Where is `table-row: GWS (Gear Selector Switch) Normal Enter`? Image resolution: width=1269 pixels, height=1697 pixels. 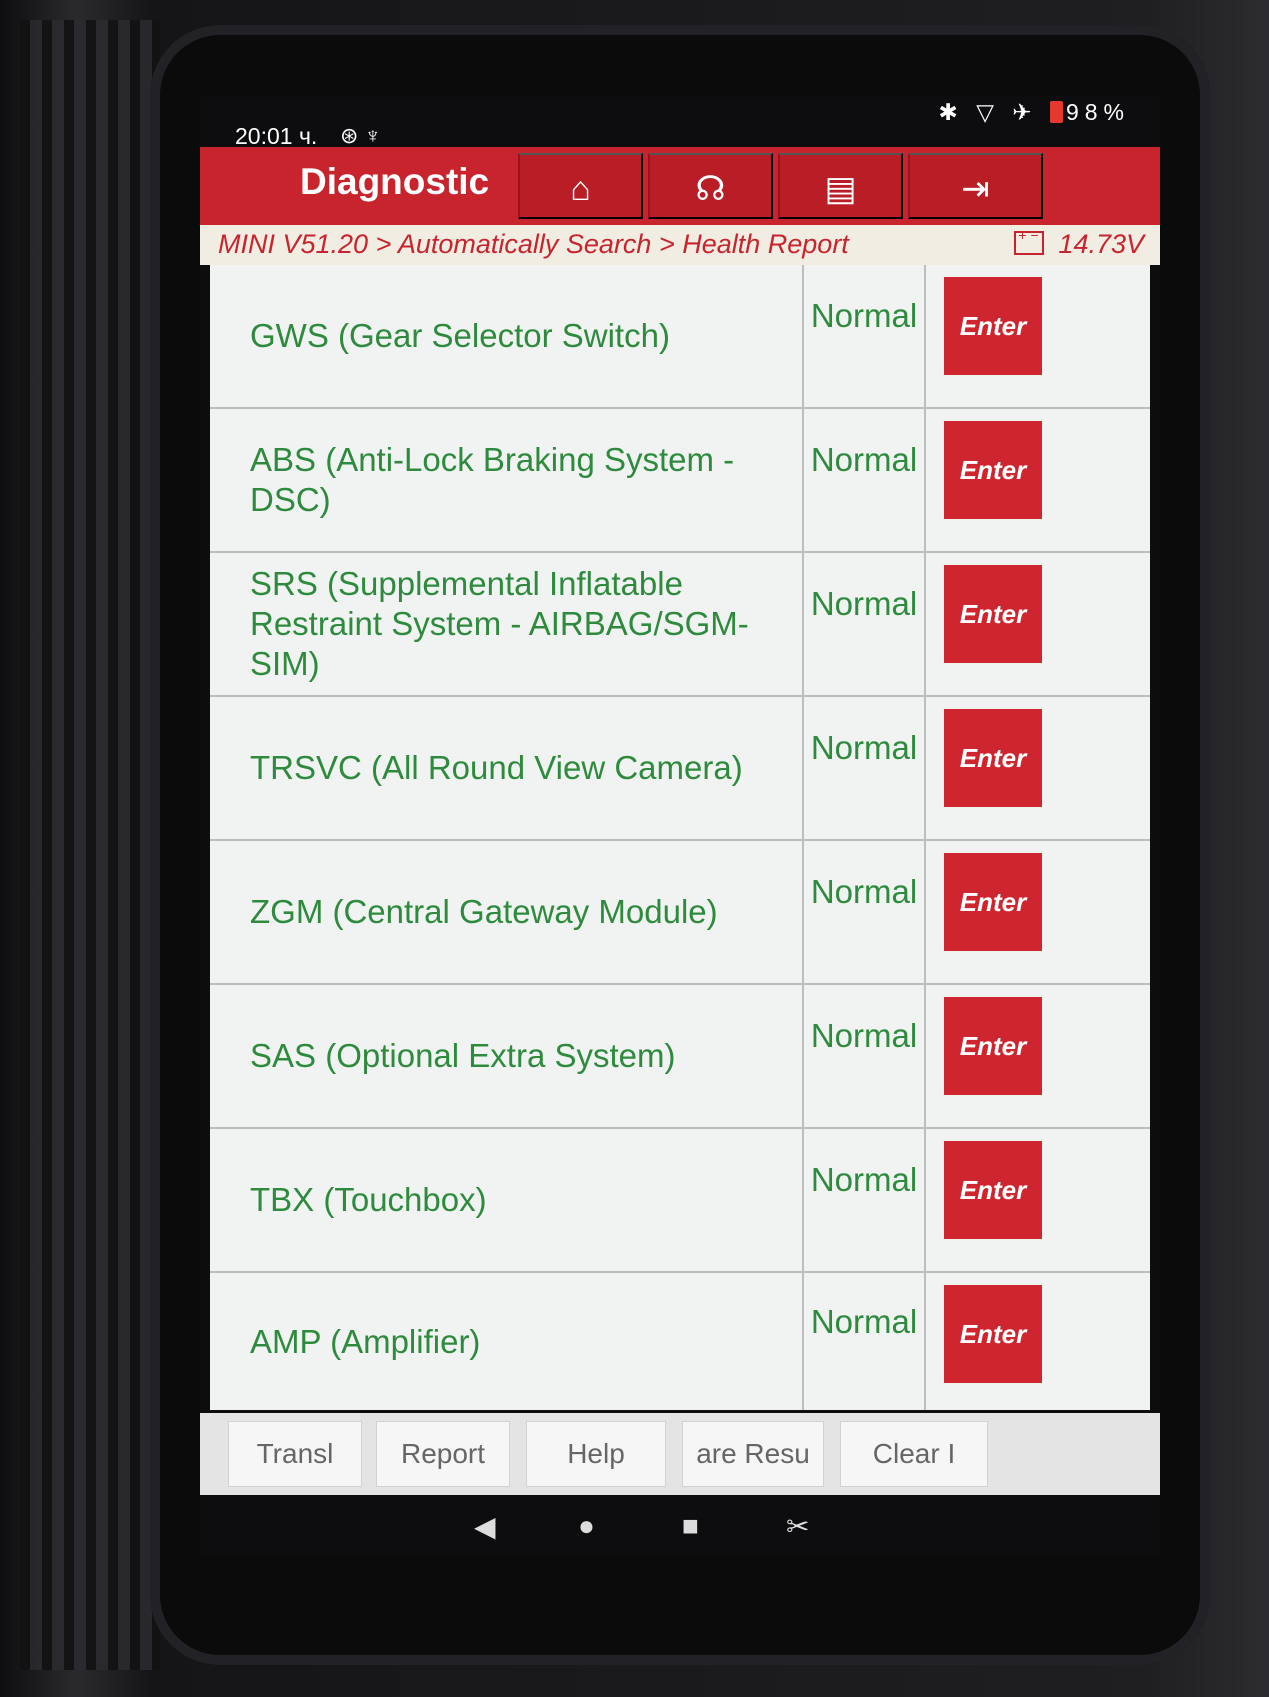 table-row: GWS (Gear Selector Switch) Normal Enter is located at coordinates (680, 337).